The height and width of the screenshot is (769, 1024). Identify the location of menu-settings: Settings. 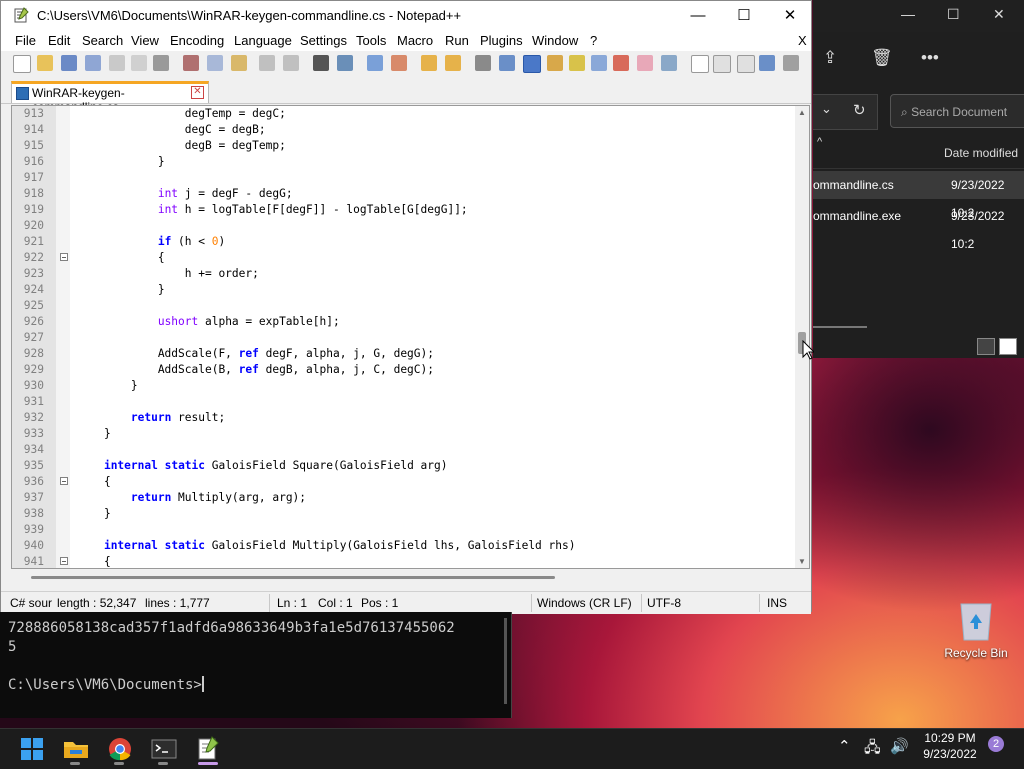
(323, 40).